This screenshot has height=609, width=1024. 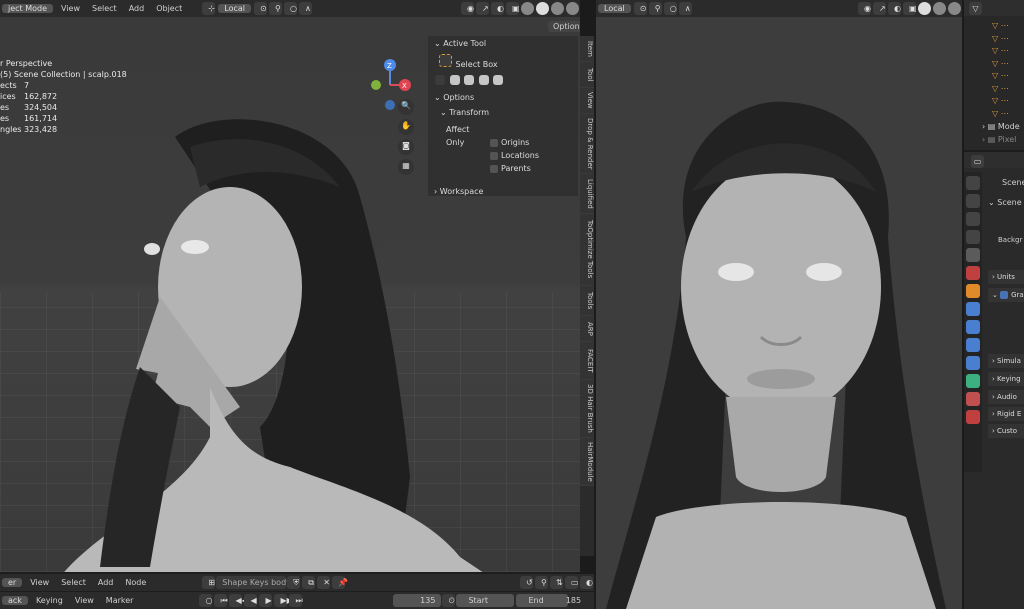 What do you see at coordinates (879, 8) in the screenshot?
I see `gizmo-icon-right: ↗` at bounding box center [879, 8].